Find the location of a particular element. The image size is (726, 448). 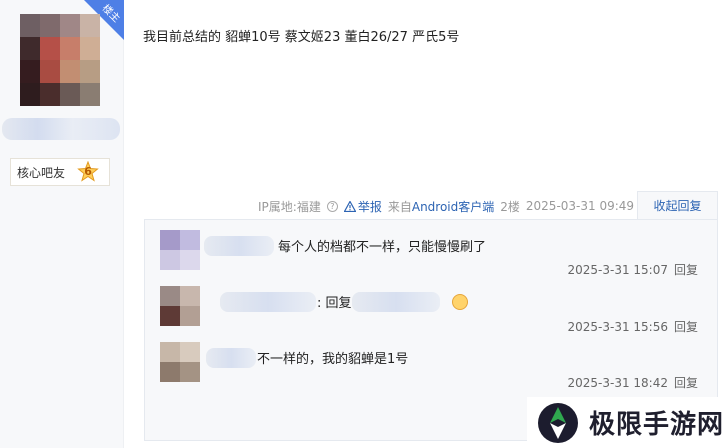

level-star-icon: 6 is located at coordinates (88, 172).